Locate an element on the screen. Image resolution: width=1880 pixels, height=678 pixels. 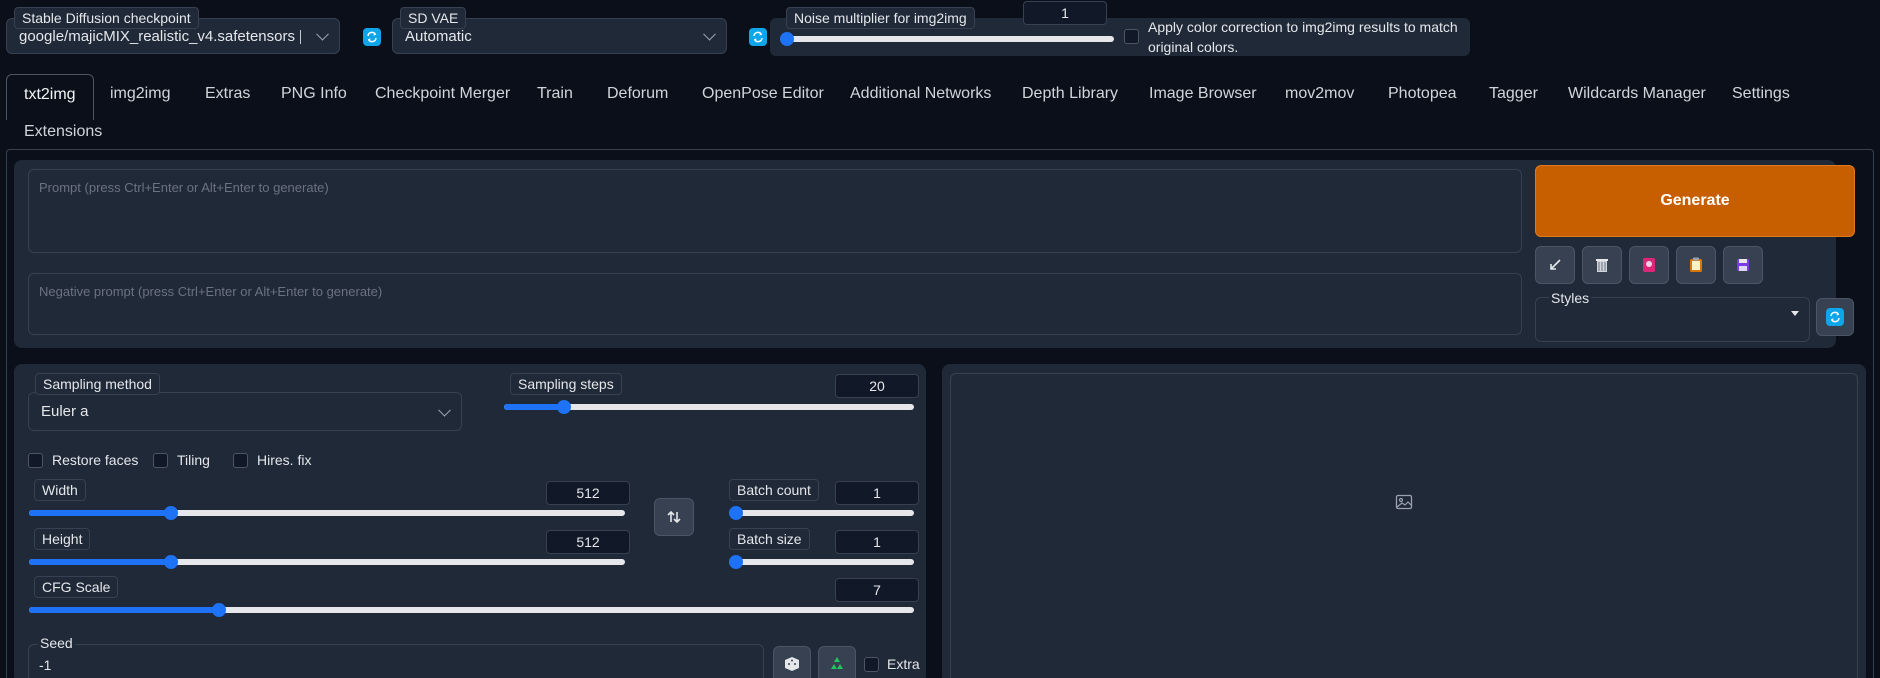
trash-icon is located at coordinates (1602, 265).